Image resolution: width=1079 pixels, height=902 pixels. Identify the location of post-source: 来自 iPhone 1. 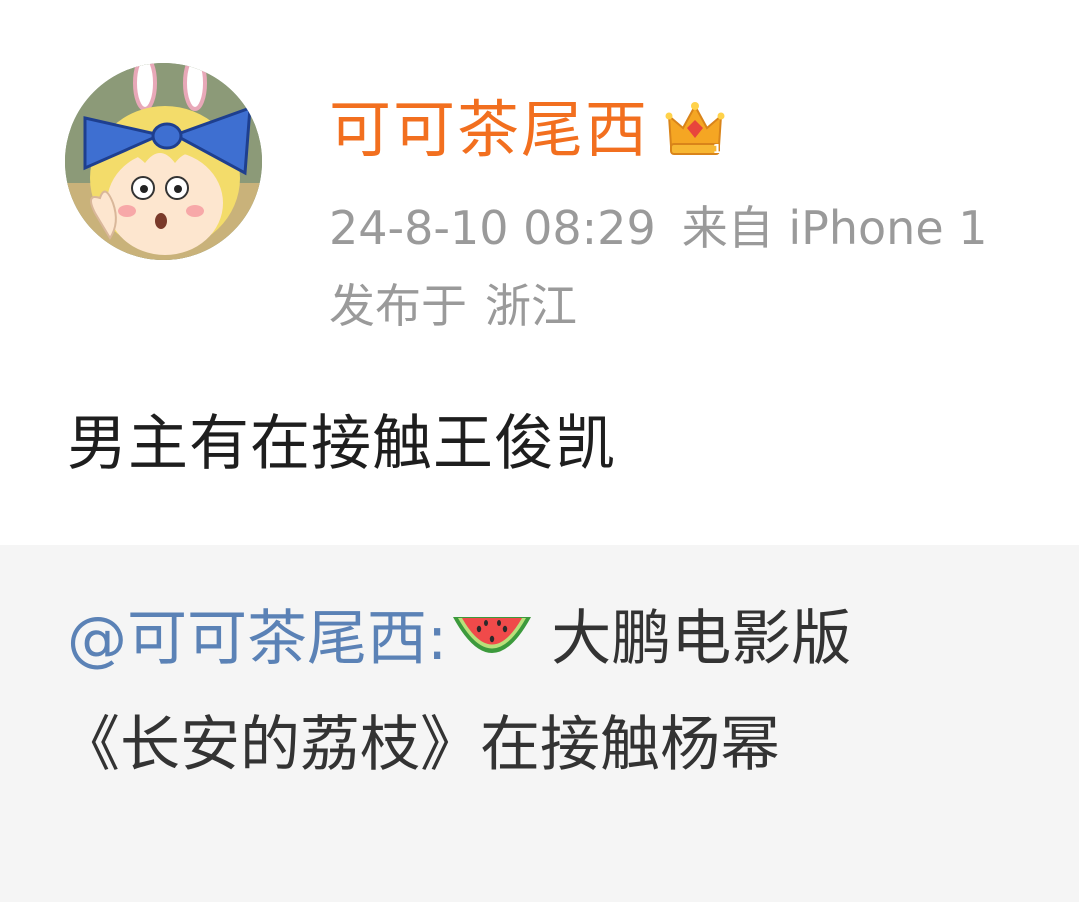
(834, 228).